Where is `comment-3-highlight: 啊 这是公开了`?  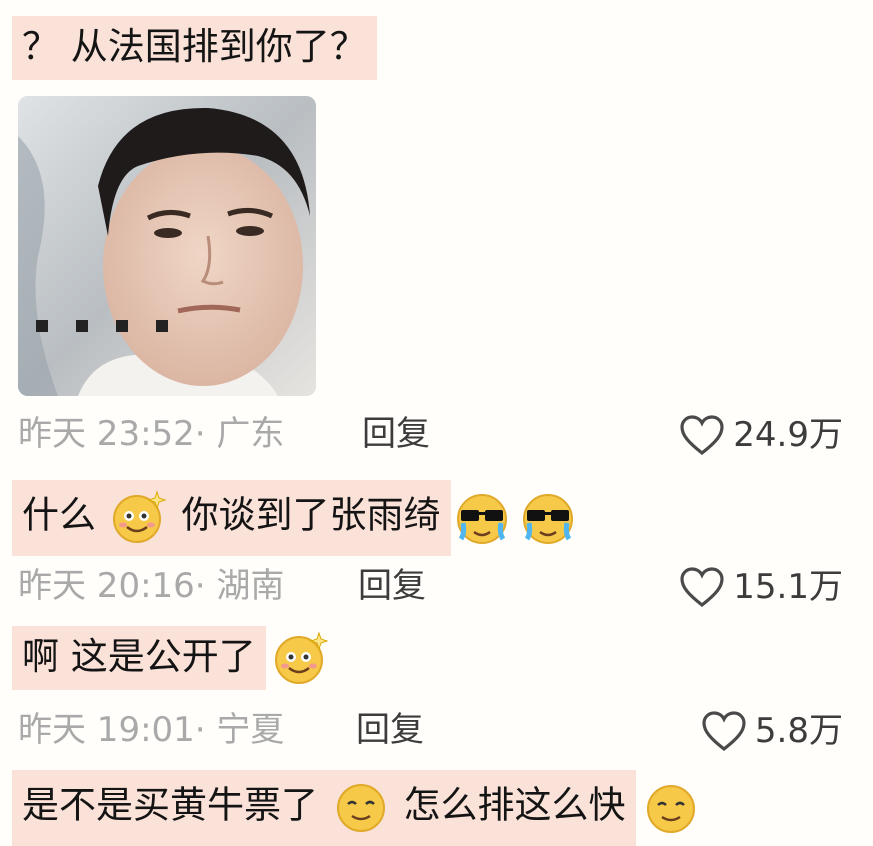
comment-3-highlight: 啊 这是公开了 is located at coordinates (139, 658).